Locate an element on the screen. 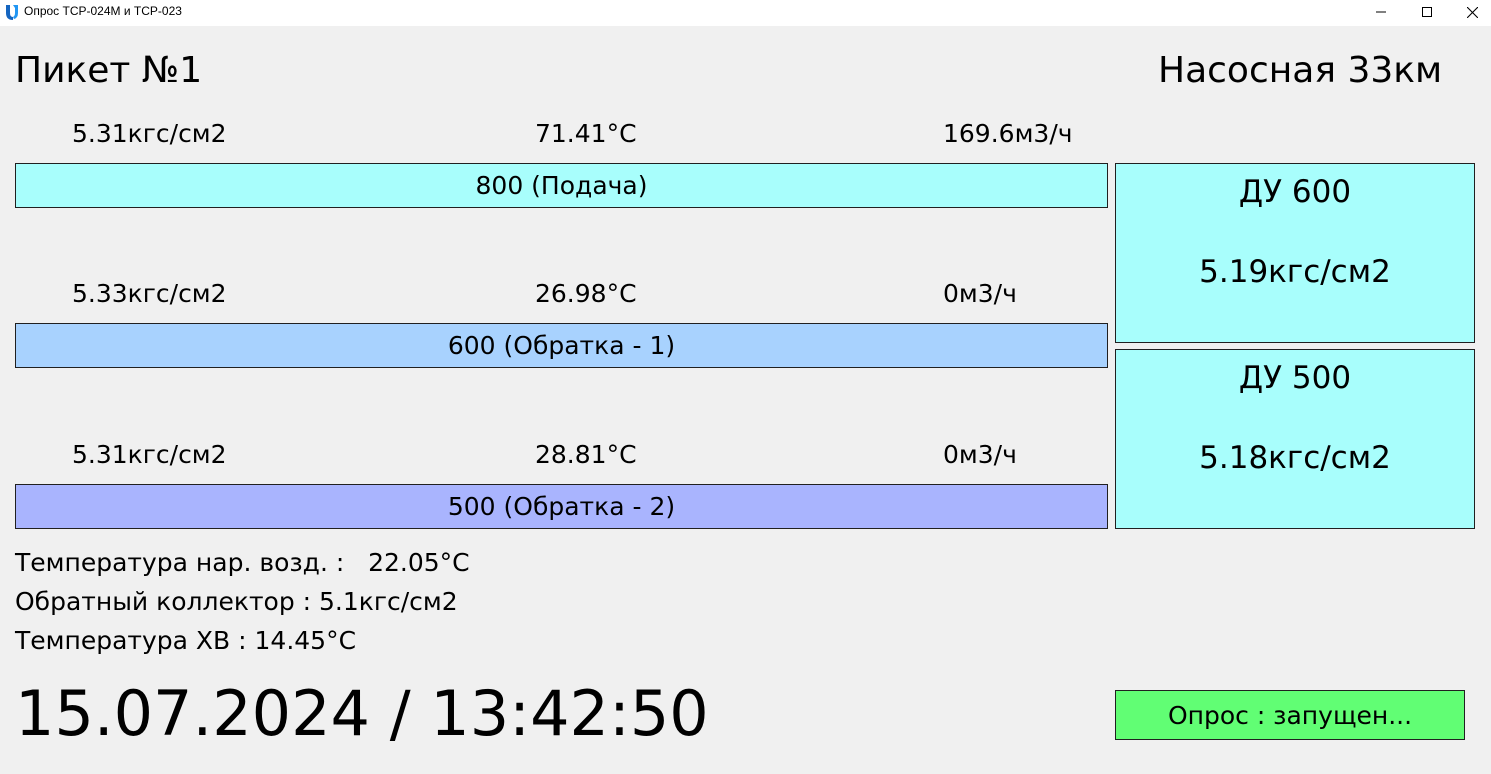 The image size is (1491, 774). maximize-icon is located at coordinates (1427, 12).